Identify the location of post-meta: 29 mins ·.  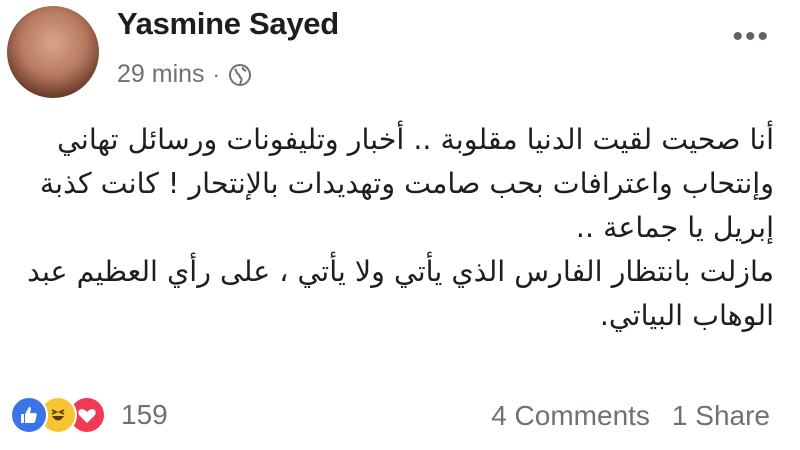
(184, 74).